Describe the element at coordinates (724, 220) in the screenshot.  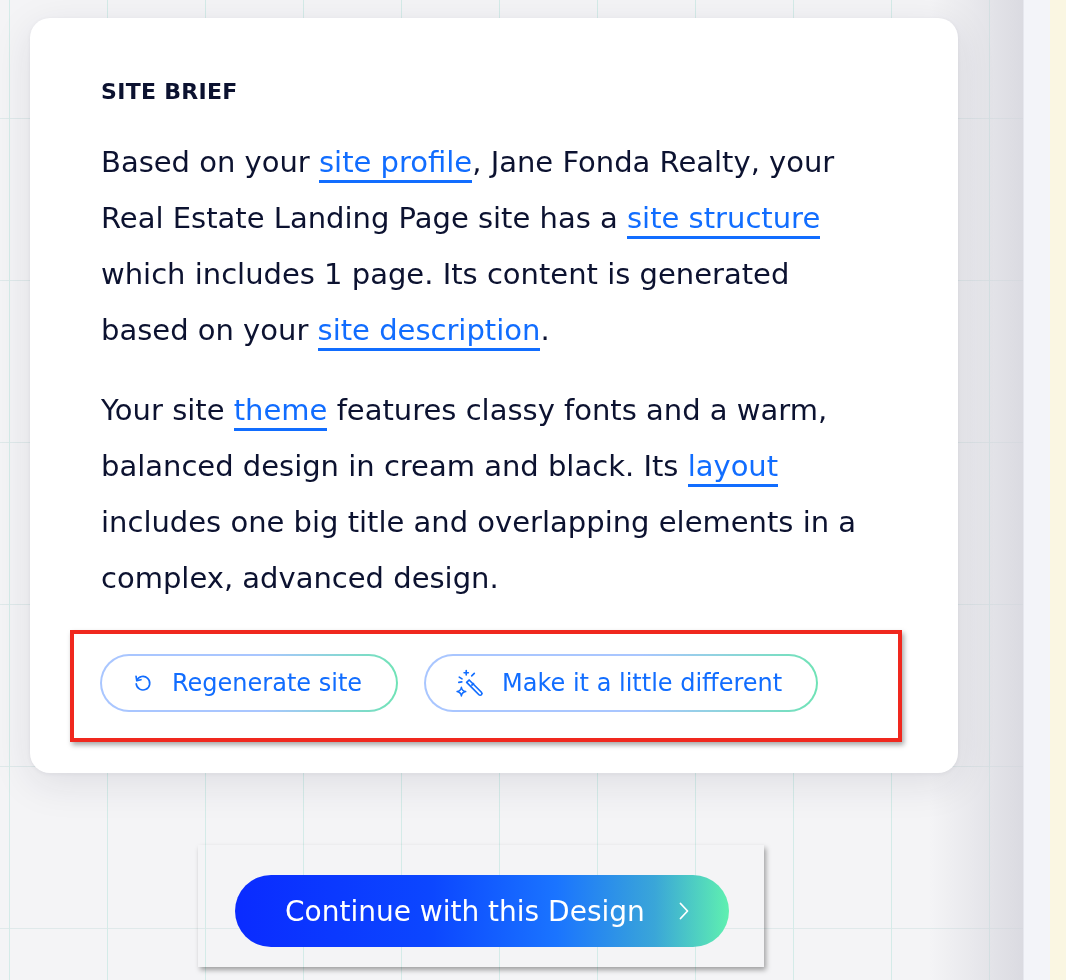
I see `inline-link: site structure` at that location.